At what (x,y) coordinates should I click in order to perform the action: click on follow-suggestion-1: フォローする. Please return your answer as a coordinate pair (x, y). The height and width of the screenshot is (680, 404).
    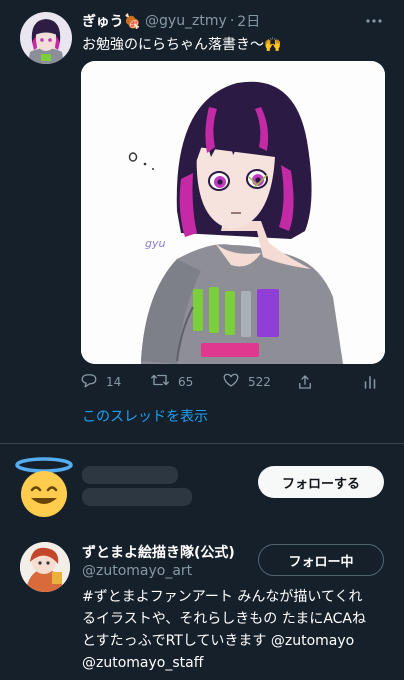
    Looking at the image, I should click on (202, 487).